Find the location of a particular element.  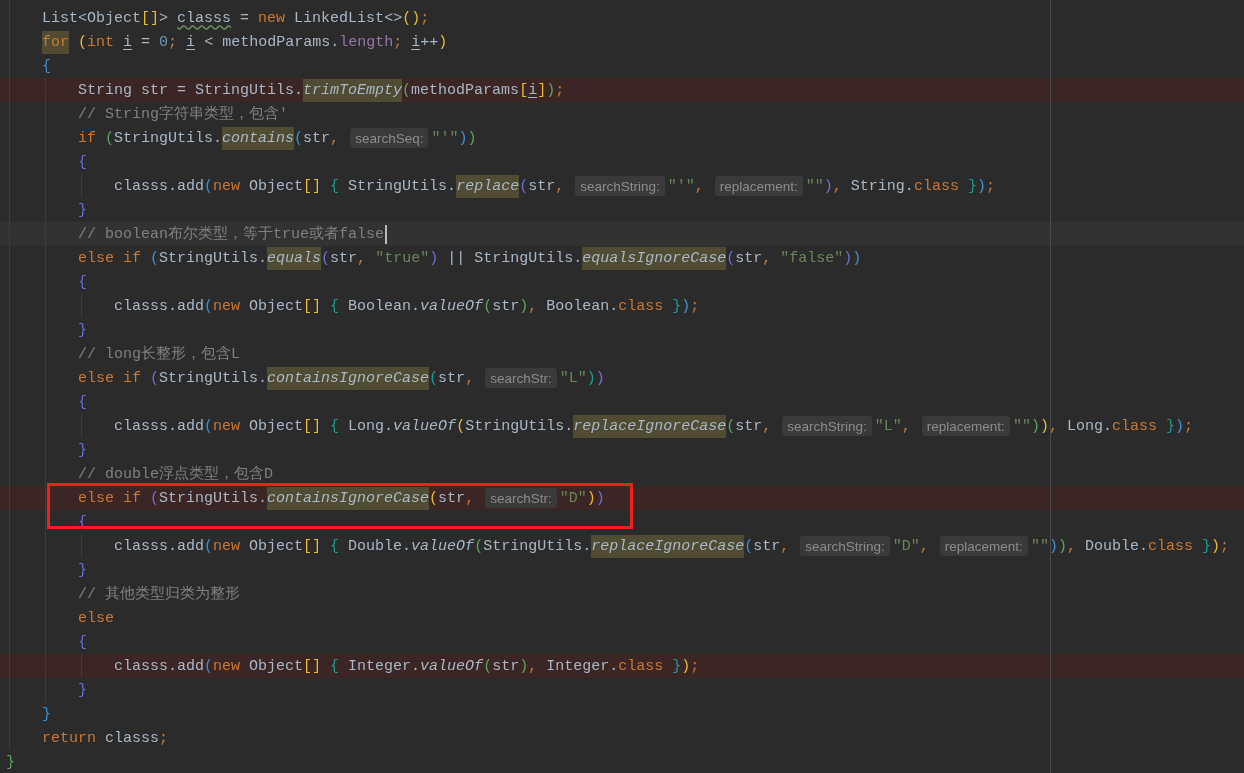

code-comment: // double浮点类型，包含D is located at coordinates (175, 474).